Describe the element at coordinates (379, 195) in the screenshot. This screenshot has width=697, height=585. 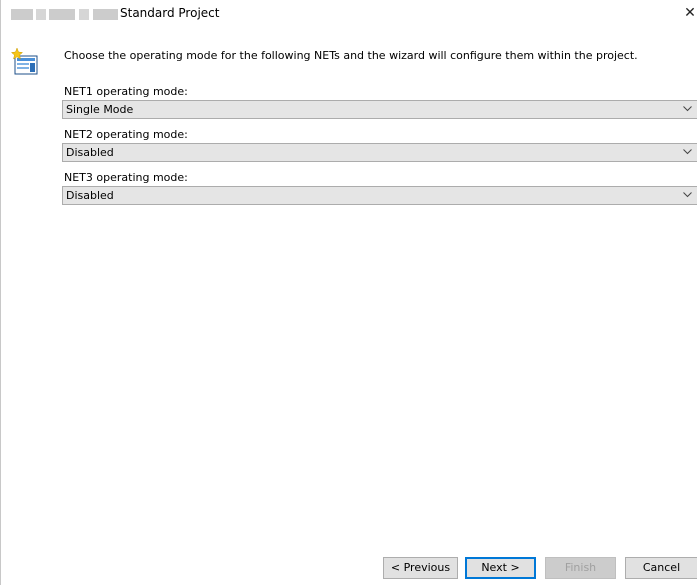
I see `net3-mode-select: Disabled` at that location.